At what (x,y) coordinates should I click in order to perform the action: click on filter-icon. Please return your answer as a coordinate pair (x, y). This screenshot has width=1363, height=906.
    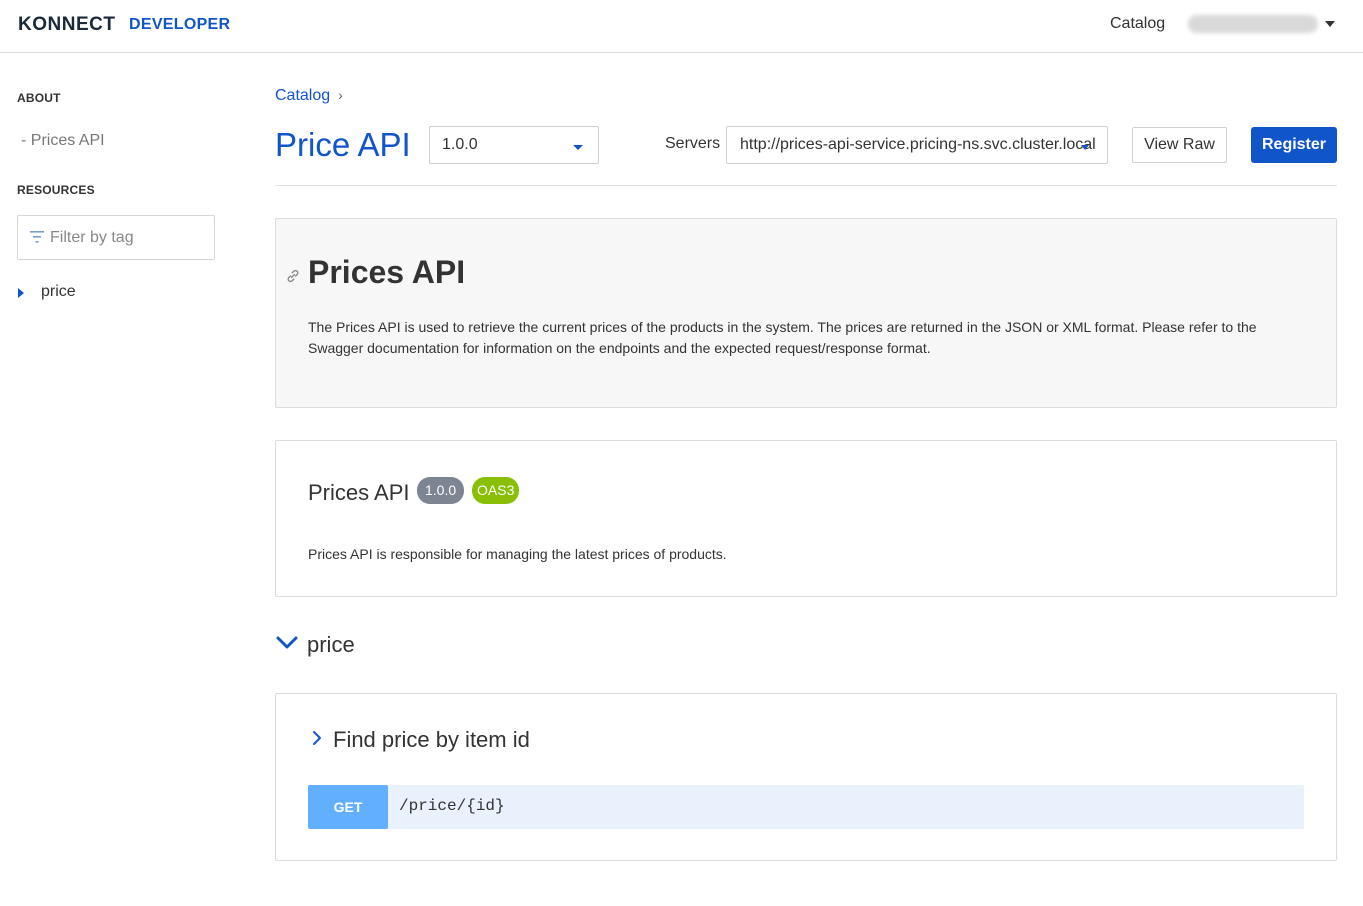
    Looking at the image, I should click on (37, 237).